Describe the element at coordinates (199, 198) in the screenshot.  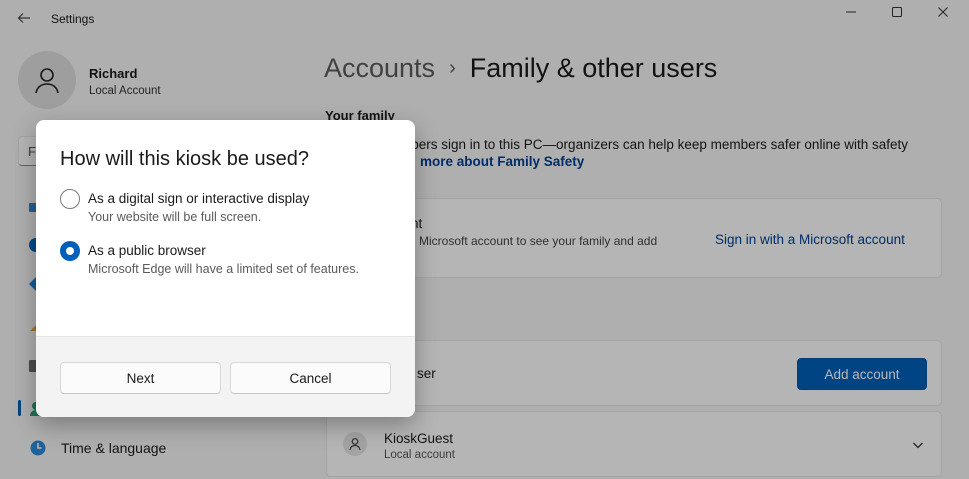
I see `option-label: As a digital sign or interactive display` at that location.